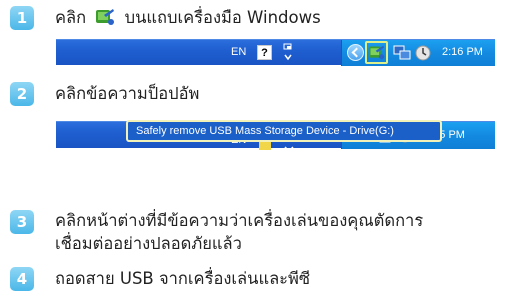 This screenshot has height=308, width=508. I want to click on step-3-badge: 3, so click(22, 222).